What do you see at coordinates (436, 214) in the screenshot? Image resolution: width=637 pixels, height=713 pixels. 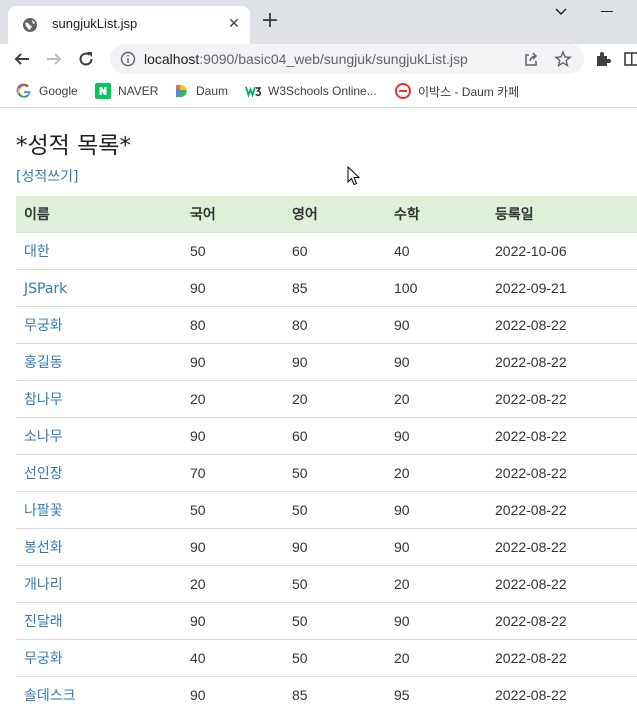 I see `column-header-math: 수학` at bounding box center [436, 214].